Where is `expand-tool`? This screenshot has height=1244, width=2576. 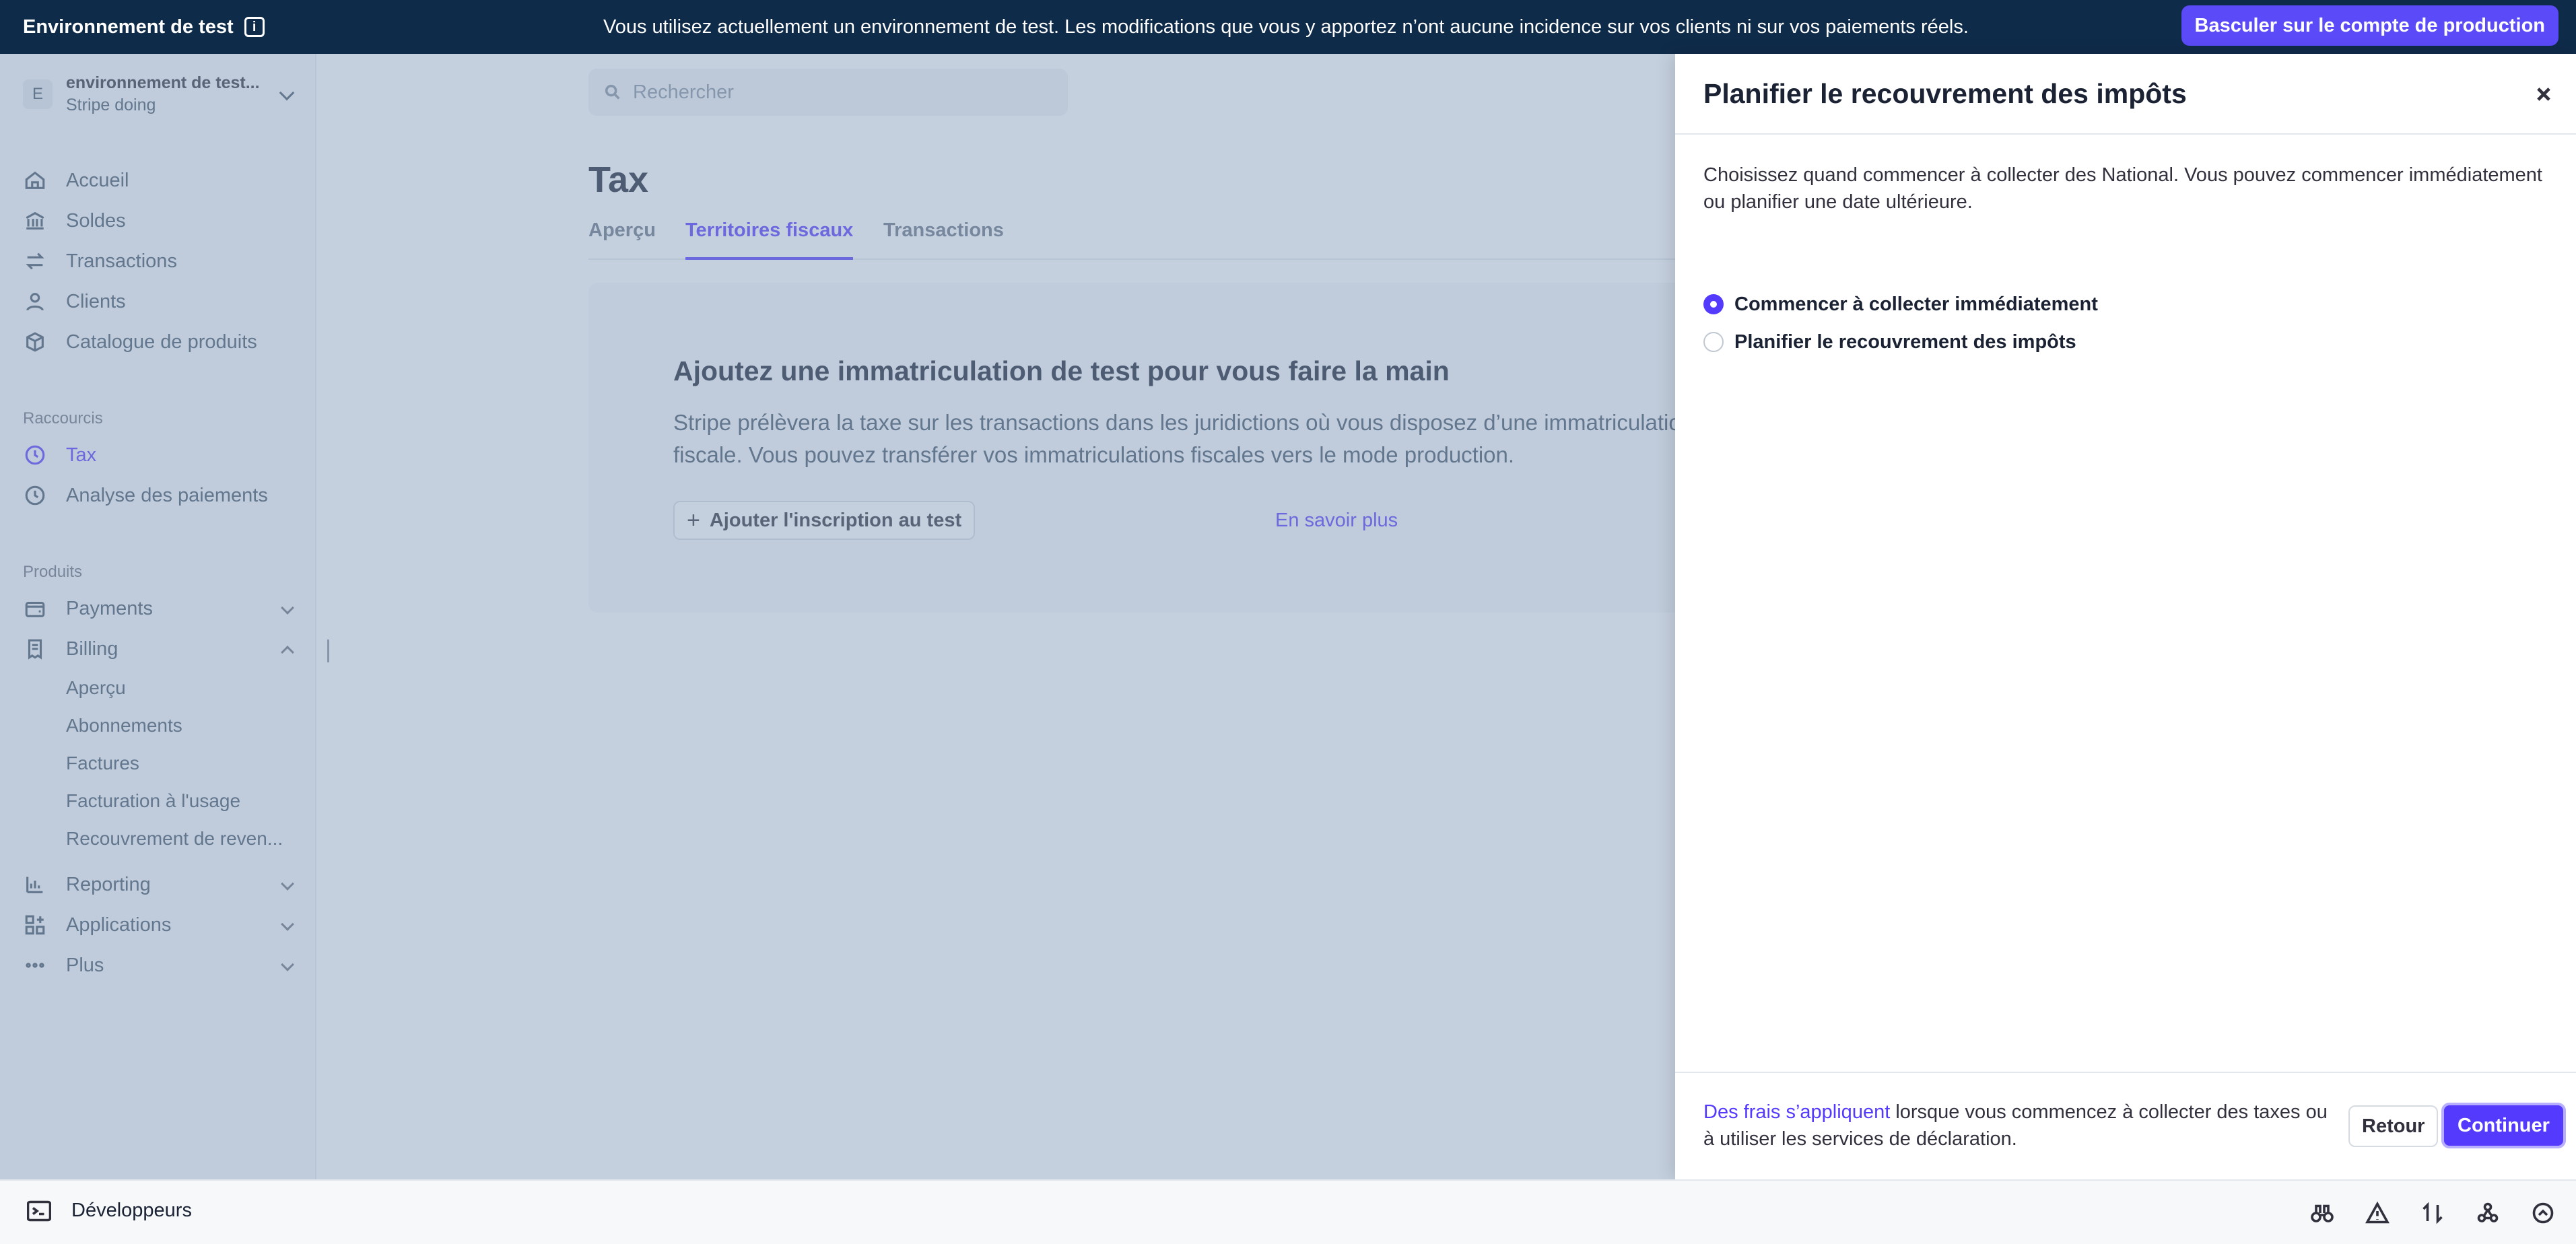 expand-tool is located at coordinates (2543, 1213).